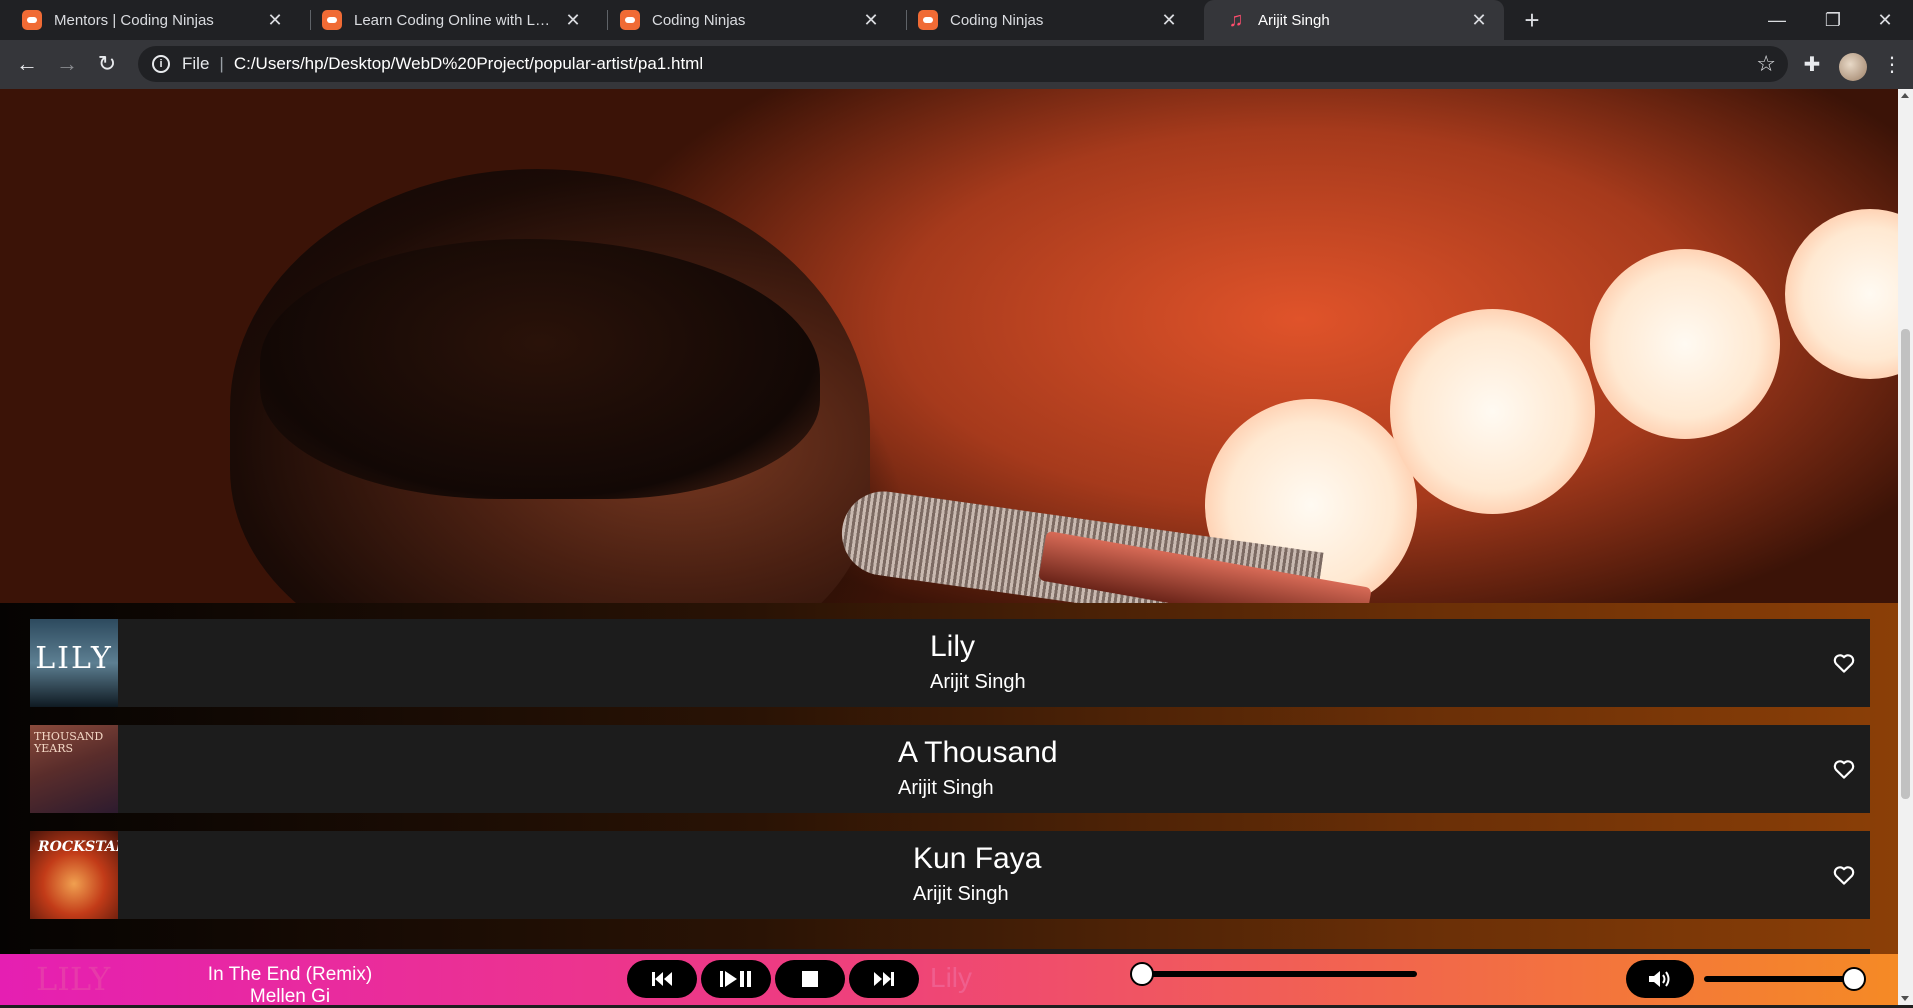 The image size is (1913, 1008). I want to click on volume-button, so click(1660, 979).